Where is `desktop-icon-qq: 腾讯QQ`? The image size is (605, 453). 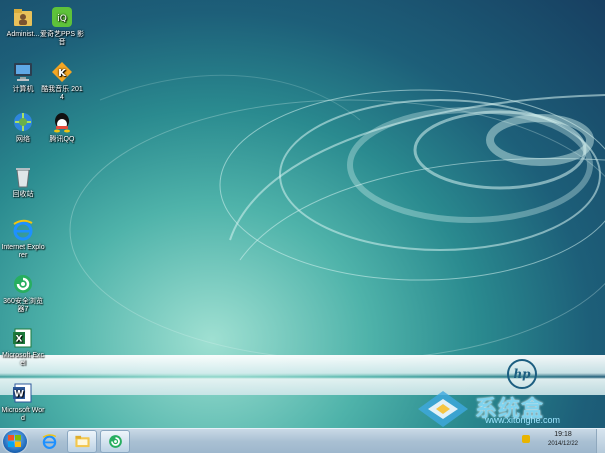
desktop-icon-qq: 腾讯QQ is located at coordinates (62, 127).